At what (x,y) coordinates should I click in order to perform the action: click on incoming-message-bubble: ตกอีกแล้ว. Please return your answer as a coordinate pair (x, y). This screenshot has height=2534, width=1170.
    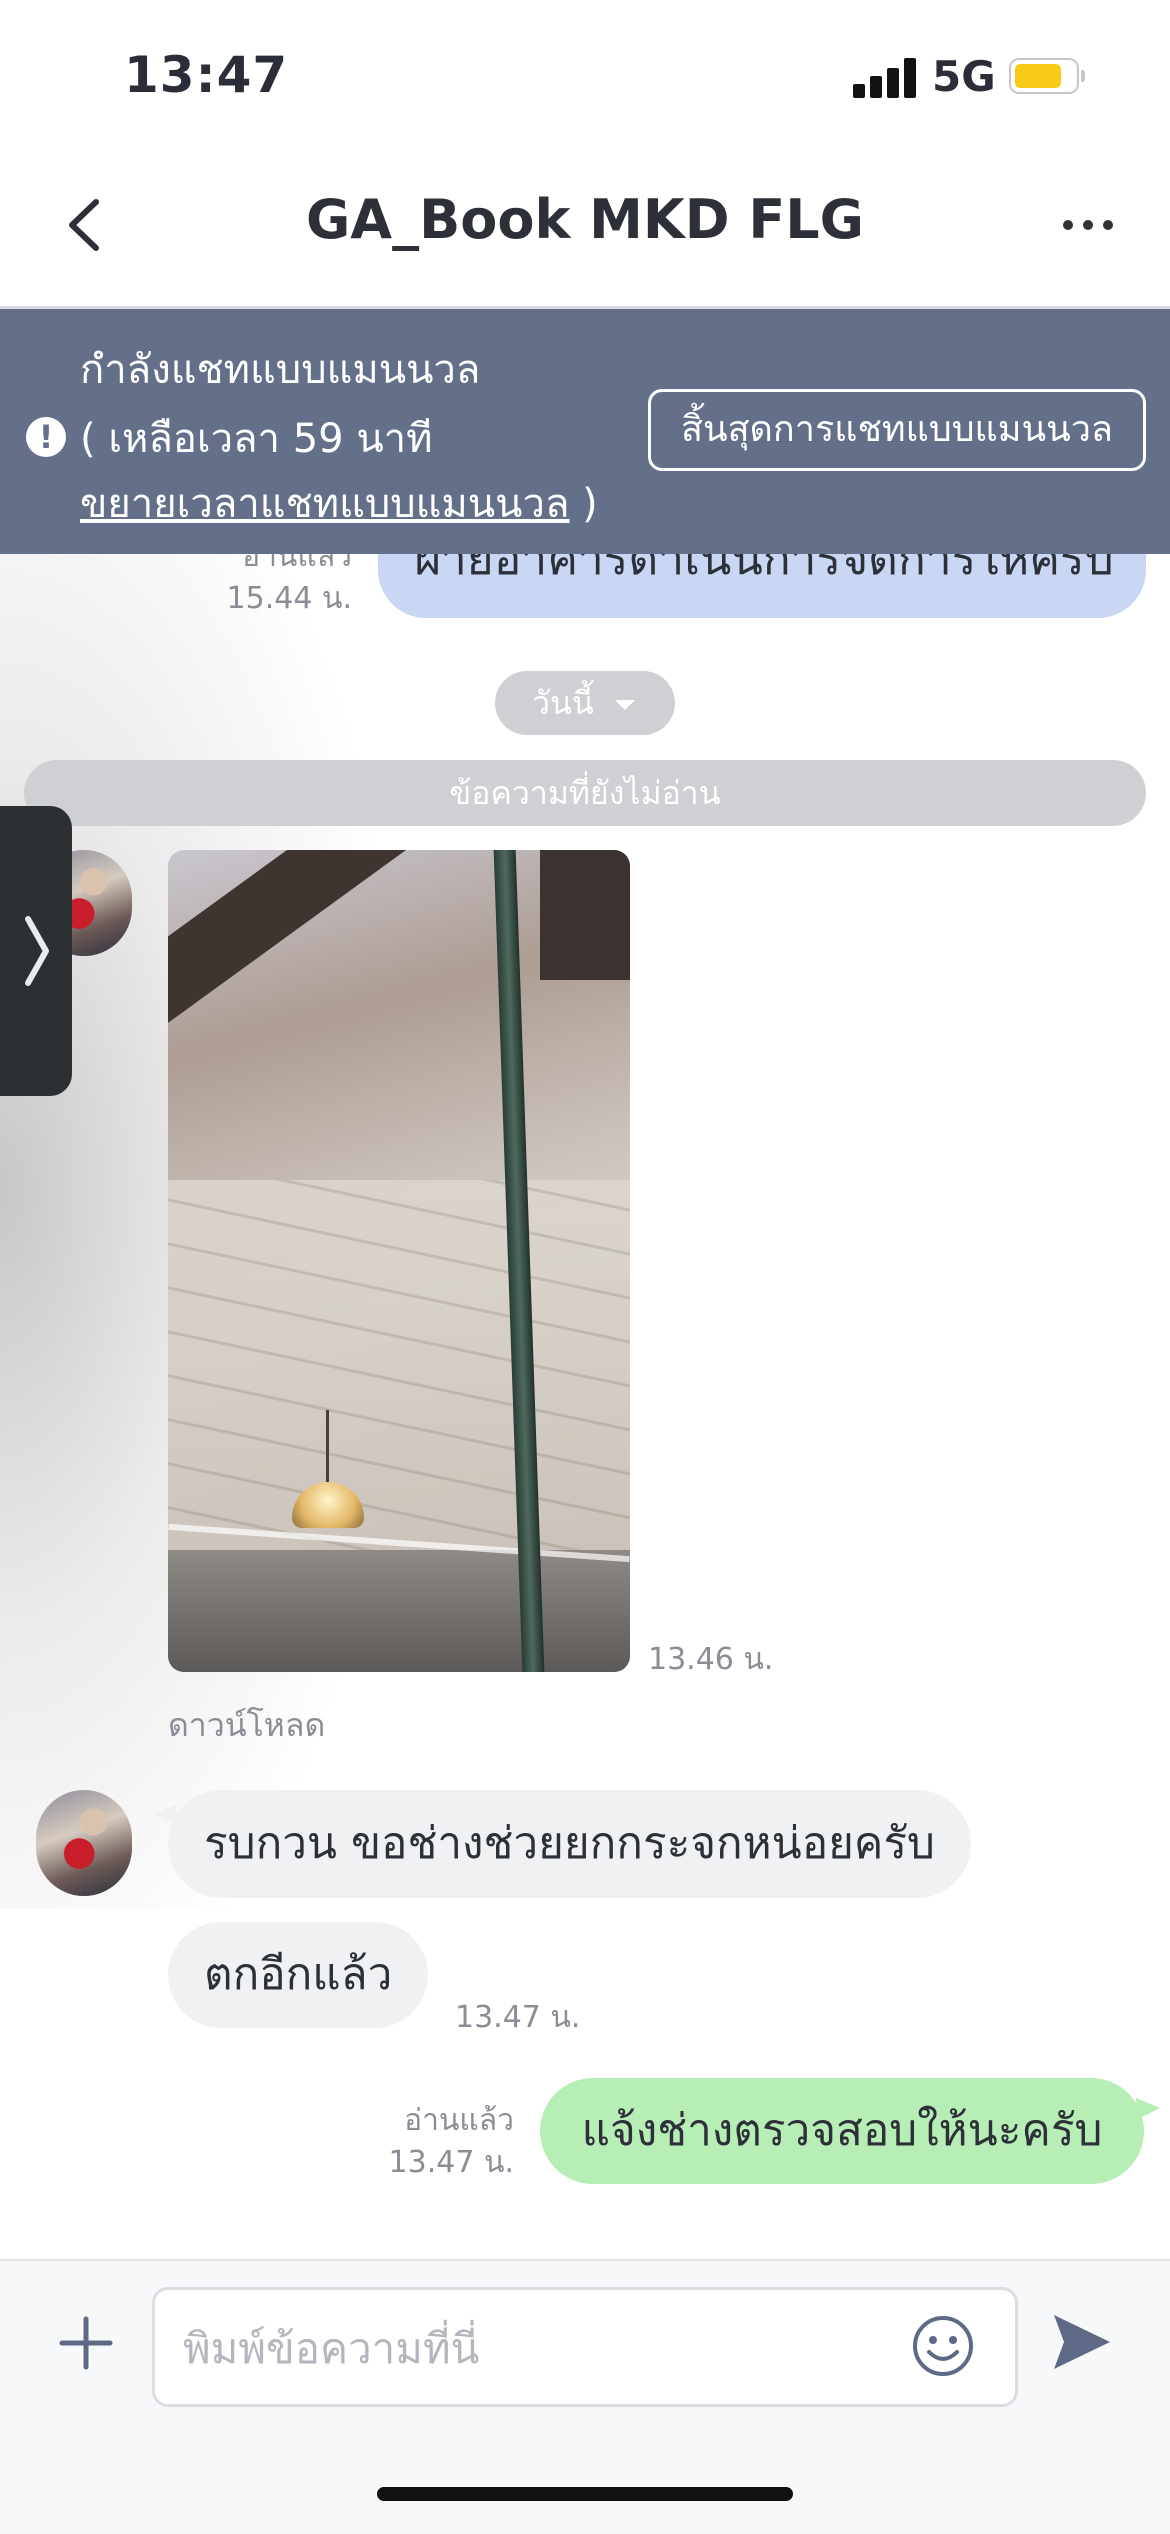
    Looking at the image, I should click on (298, 1975).